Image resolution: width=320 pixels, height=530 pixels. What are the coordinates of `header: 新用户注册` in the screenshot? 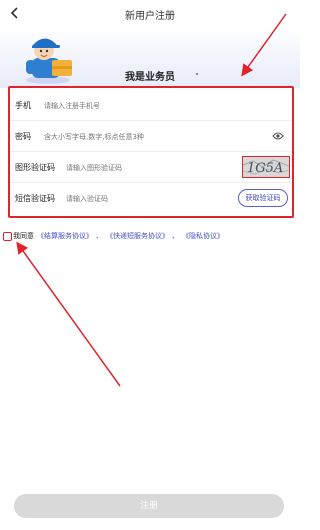 It's located at (150, 14).